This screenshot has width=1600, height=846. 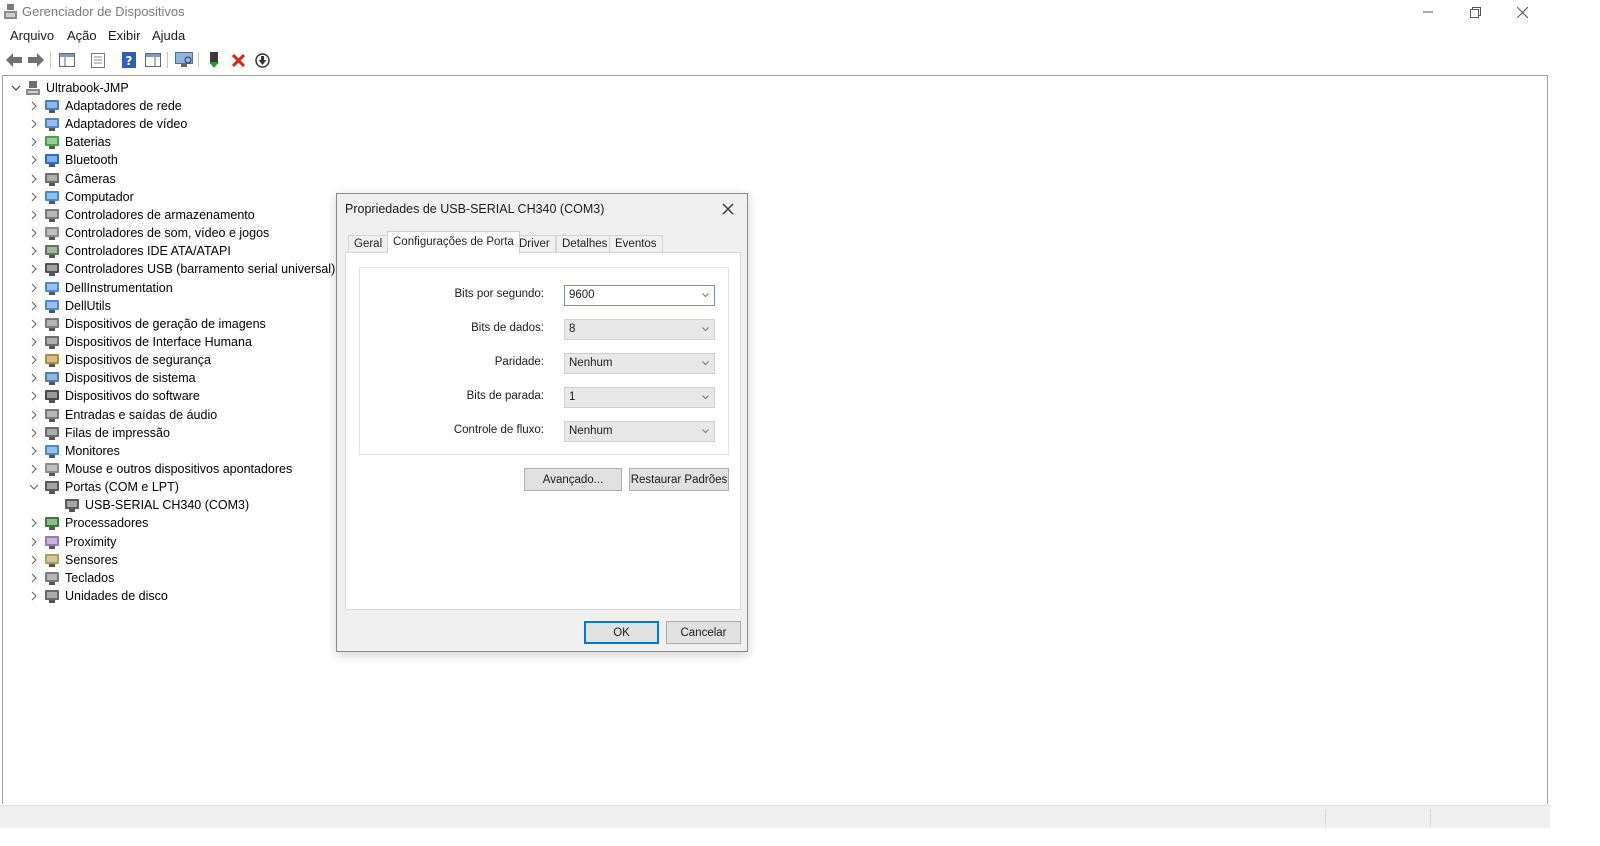 What do you see at coordinates (103, 11) in the screenshot?
I see `window-title: Gerenciador de Dispositivos` at bounding box center [103, 11].